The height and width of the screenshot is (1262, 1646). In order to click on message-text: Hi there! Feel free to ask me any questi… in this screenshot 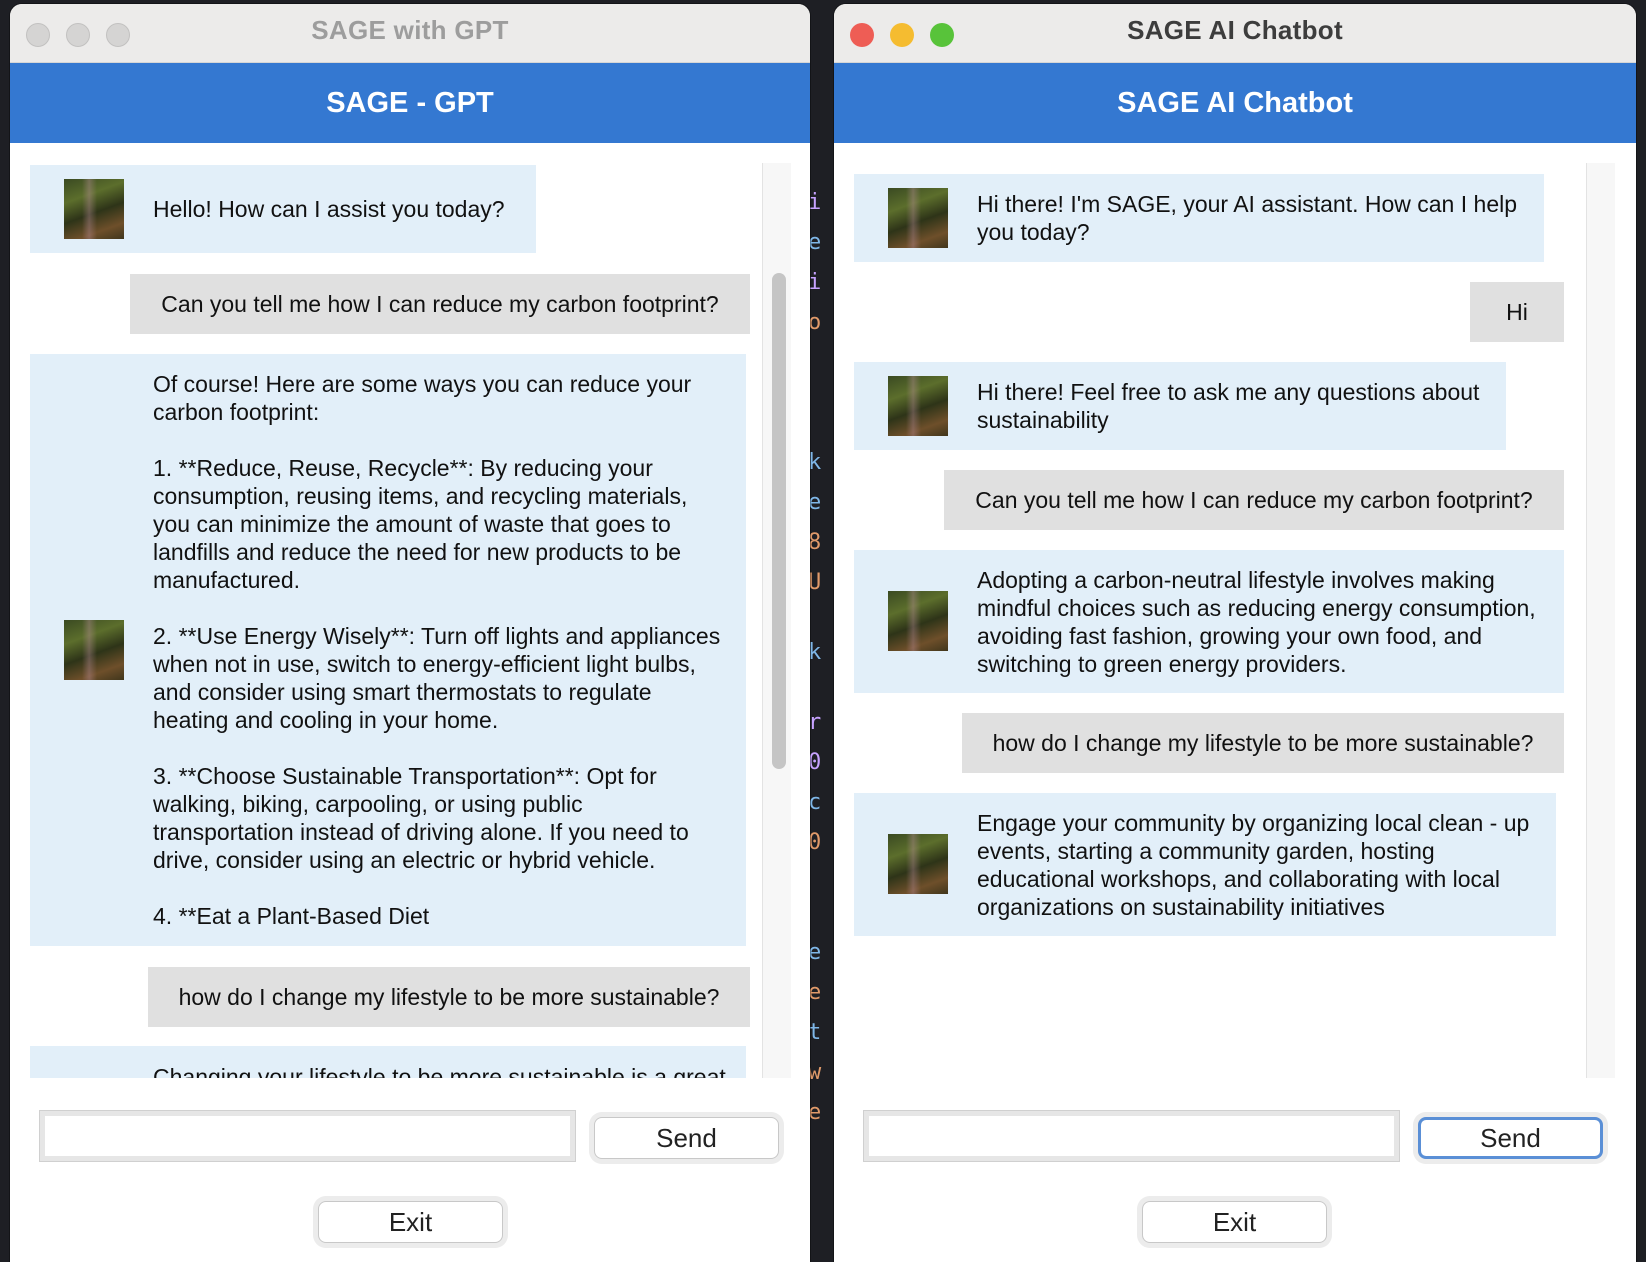, I will do `click(1228, 406)`.